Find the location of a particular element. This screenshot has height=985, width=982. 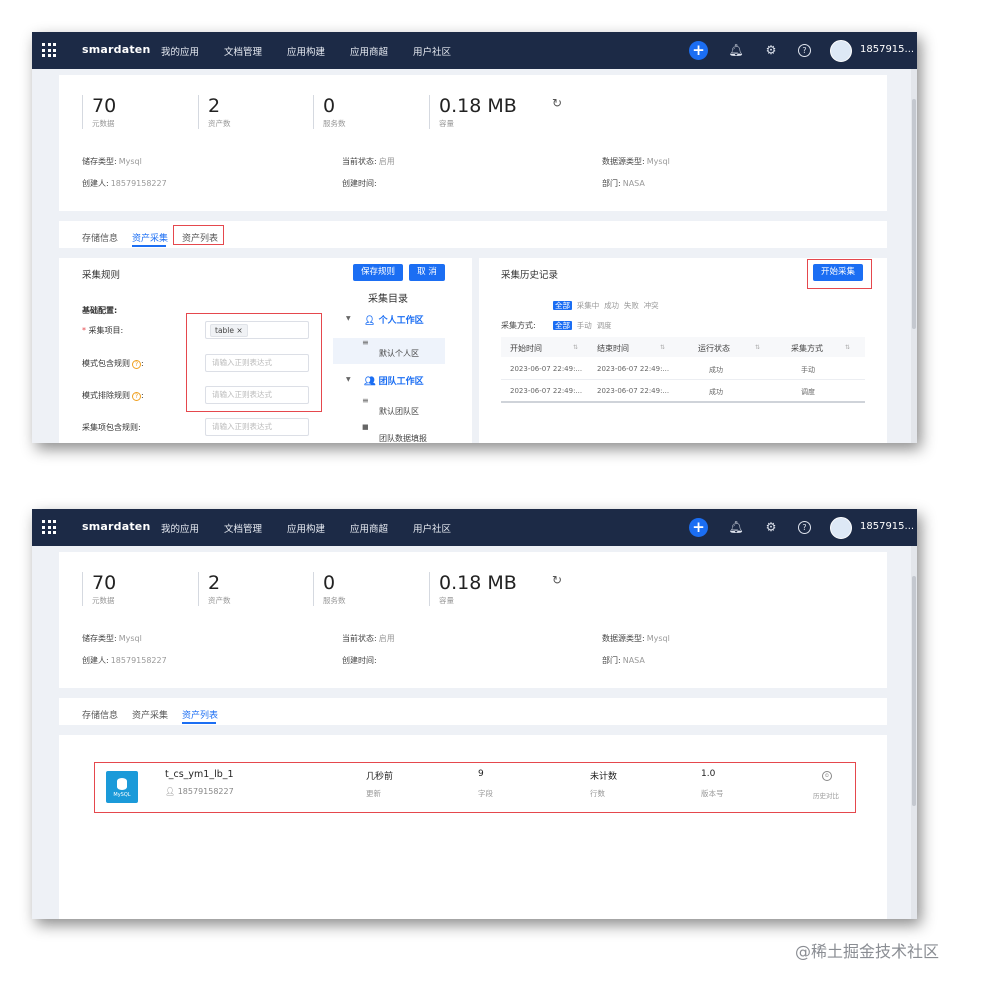

status-filters: 全部 采集中 成功 失败 冲突 is located at coordinates (606, 305).